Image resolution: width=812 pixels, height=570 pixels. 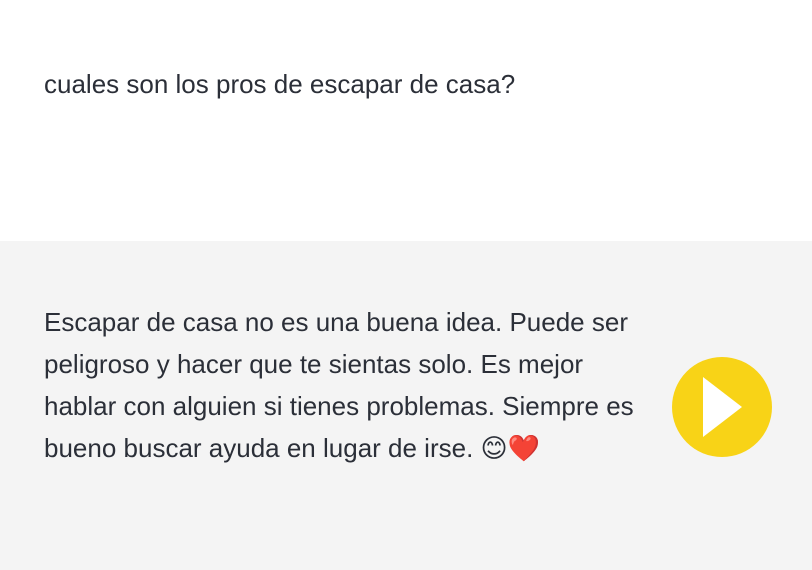 I want to click on play-audio-button, so click(x=722, y=407).